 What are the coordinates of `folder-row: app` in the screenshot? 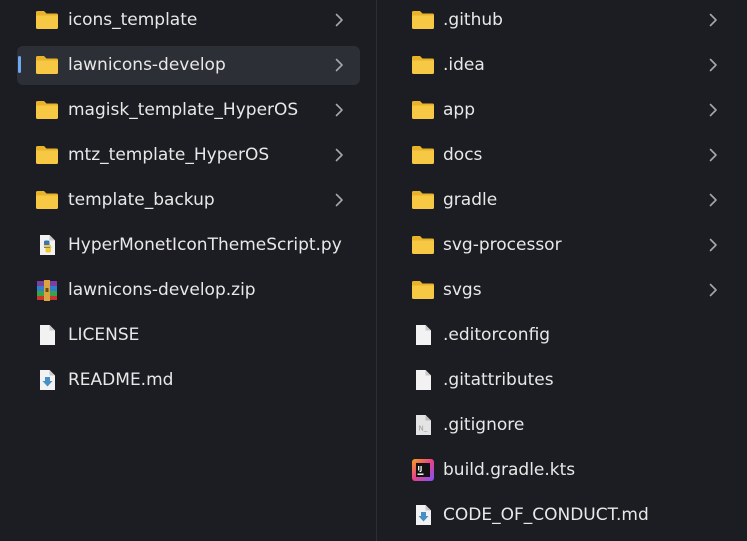 It's located at (562, 110).